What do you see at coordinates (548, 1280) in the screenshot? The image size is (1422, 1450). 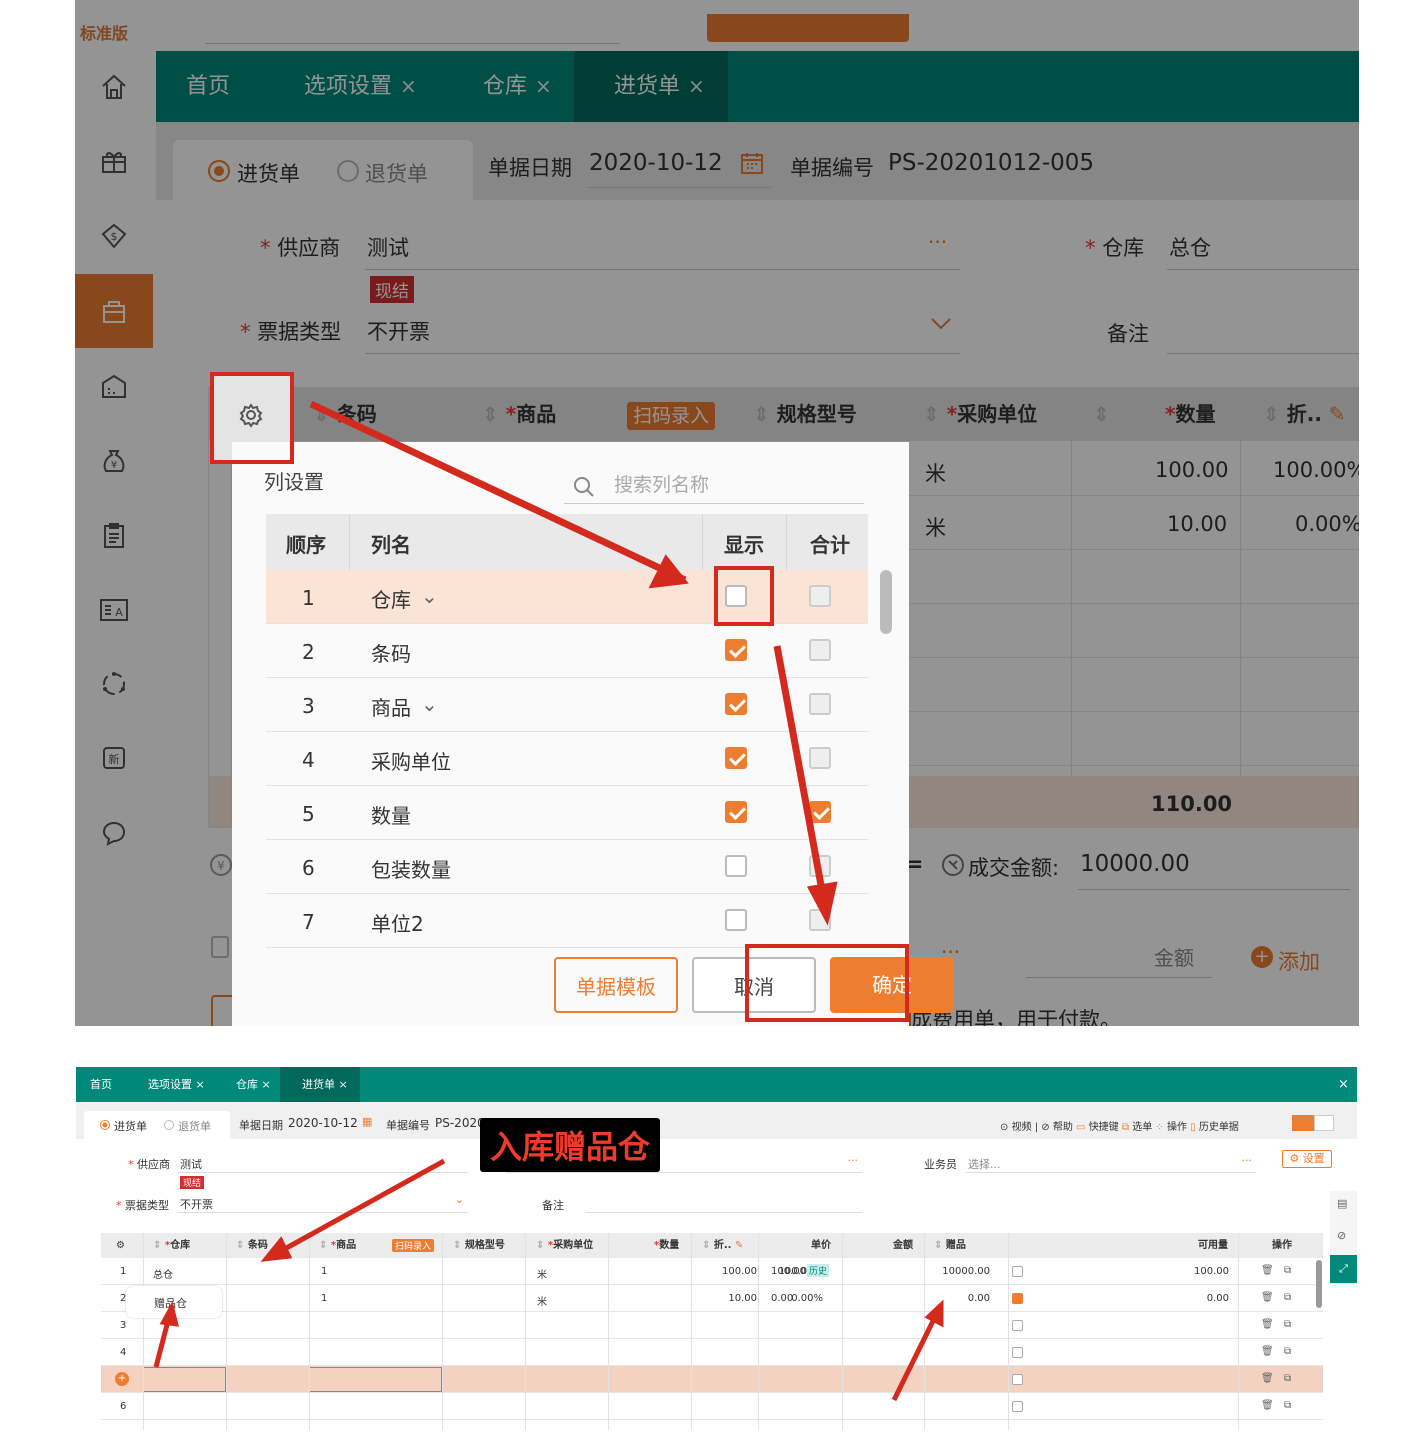 I see `annotation-layer-bottom` at bounding box center [548, 1280].